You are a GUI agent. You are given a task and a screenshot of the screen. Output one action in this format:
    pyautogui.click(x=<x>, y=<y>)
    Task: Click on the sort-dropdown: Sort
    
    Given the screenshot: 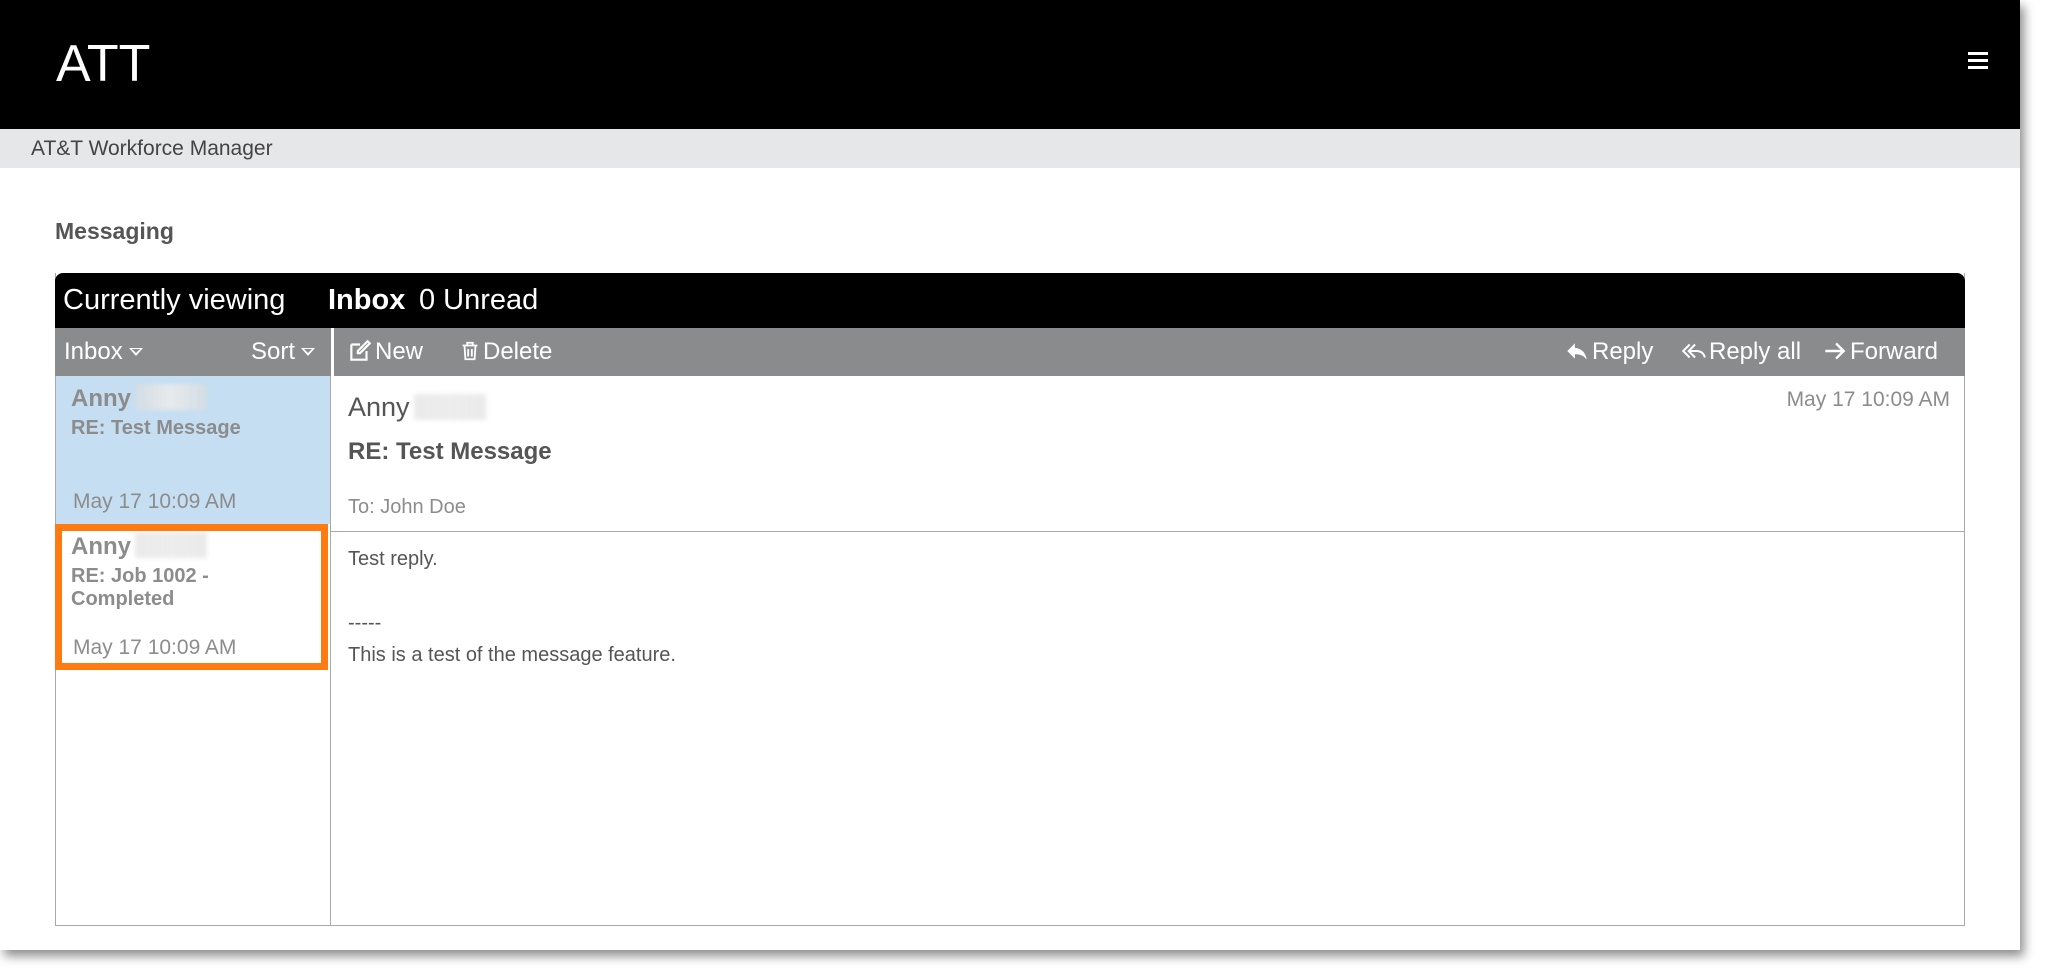 What is the action you would take?
    pyautogui.click(x=283, y=352)
    